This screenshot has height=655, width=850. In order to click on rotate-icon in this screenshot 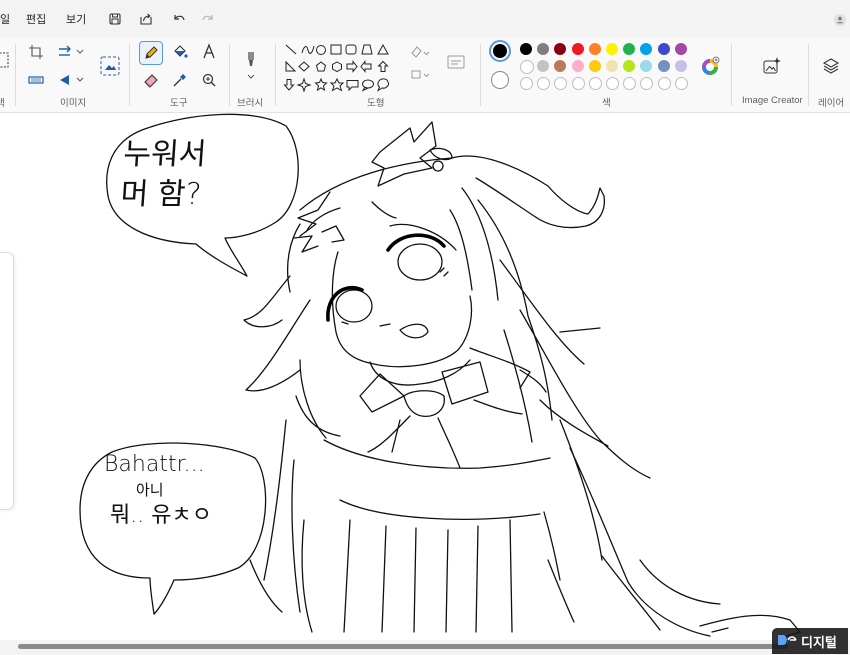, I will do `click(70, 52)`.